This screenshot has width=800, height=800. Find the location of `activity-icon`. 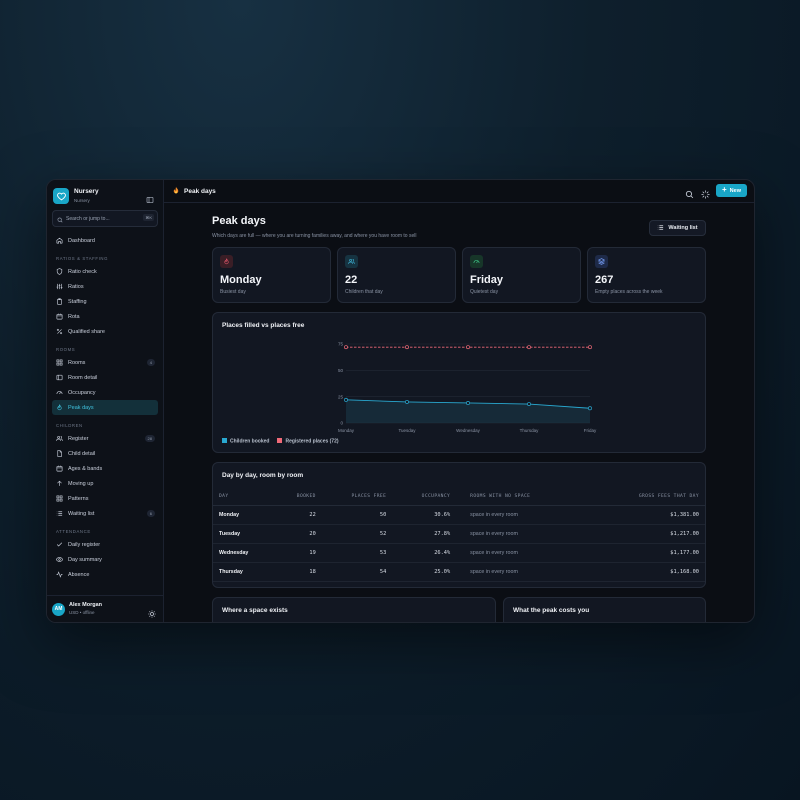

activity-icon is located at coordinates (59, 574).